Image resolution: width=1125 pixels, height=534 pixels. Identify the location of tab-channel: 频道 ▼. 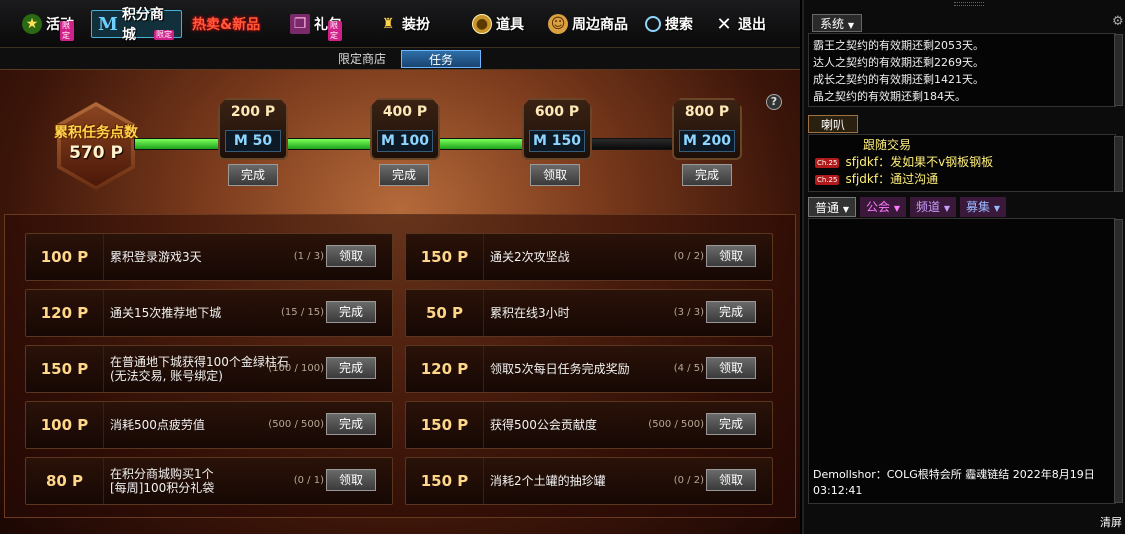
(933, 207).